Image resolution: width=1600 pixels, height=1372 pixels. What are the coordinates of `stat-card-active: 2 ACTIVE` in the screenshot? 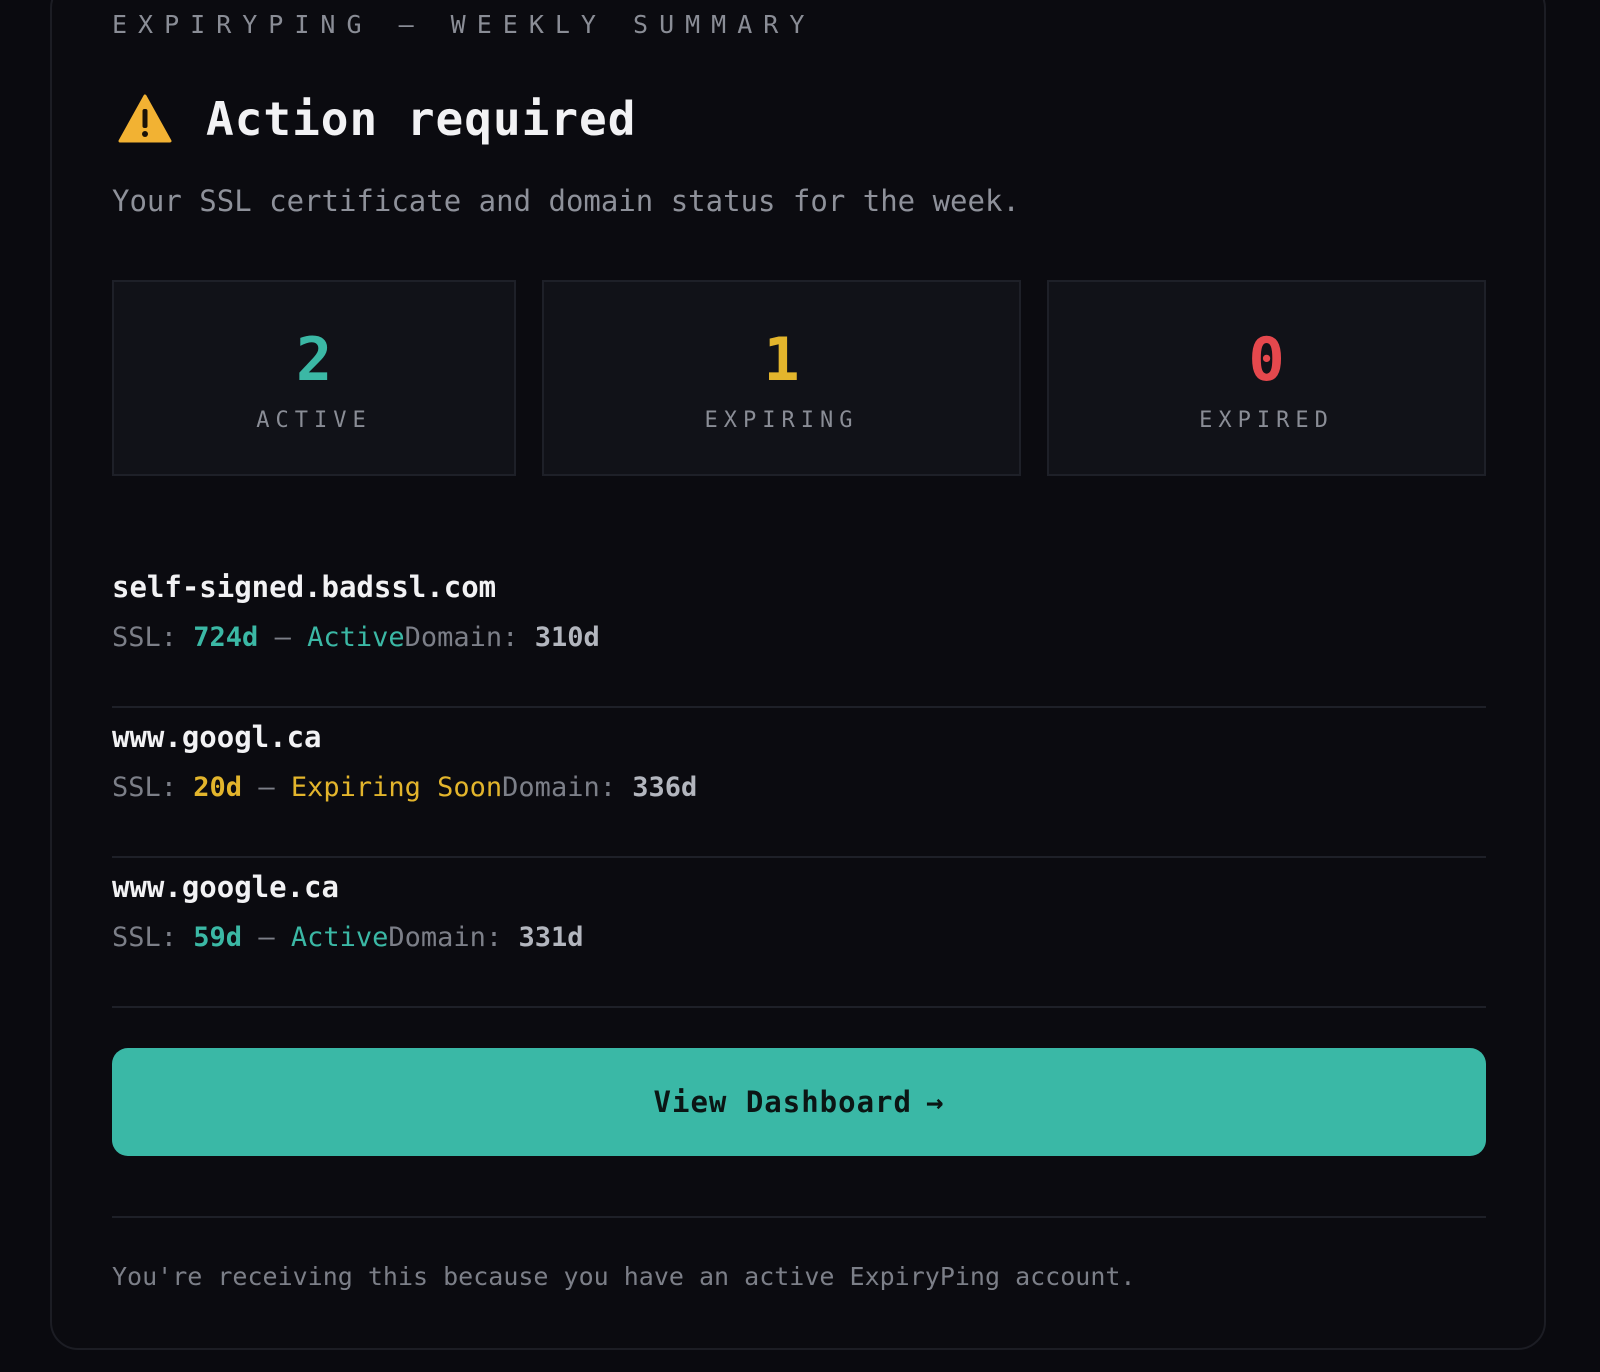 It's located at (314, 378).